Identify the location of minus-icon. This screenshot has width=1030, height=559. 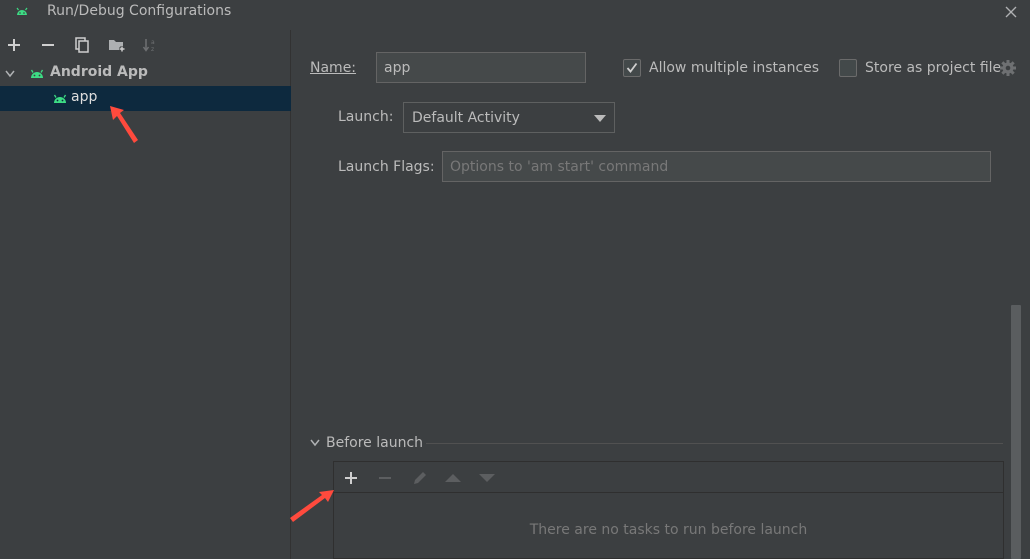
(48, 45).